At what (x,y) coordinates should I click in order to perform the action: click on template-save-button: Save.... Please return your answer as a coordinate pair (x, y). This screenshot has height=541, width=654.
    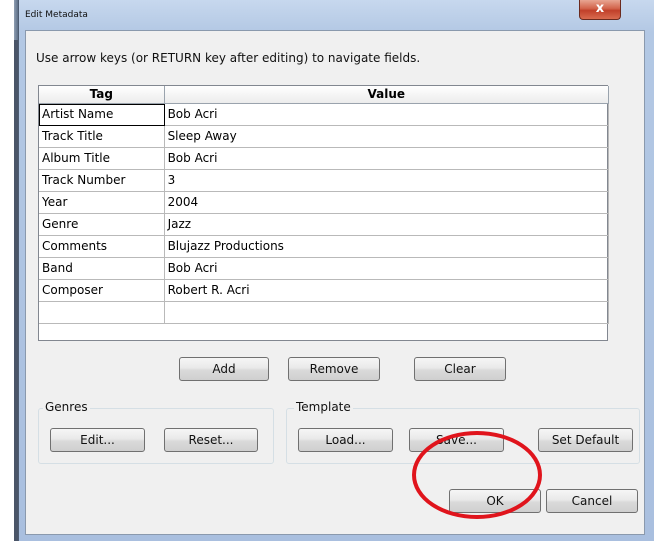
    Looking at the image, I should click on (456, 440).